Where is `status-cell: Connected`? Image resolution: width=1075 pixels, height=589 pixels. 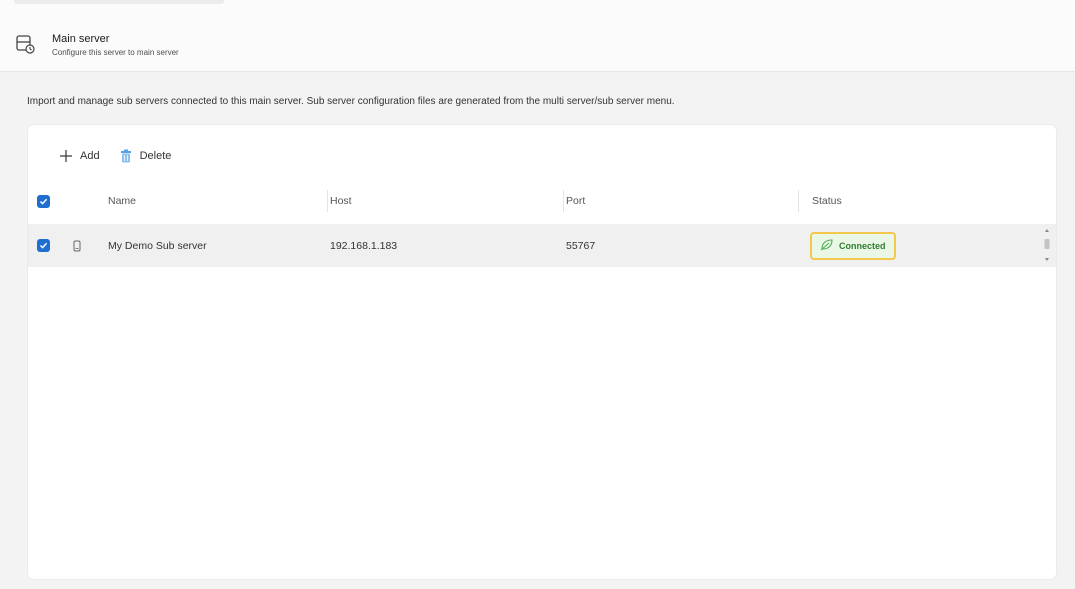 status-cell: Connected is located at coordinates (853, 245).